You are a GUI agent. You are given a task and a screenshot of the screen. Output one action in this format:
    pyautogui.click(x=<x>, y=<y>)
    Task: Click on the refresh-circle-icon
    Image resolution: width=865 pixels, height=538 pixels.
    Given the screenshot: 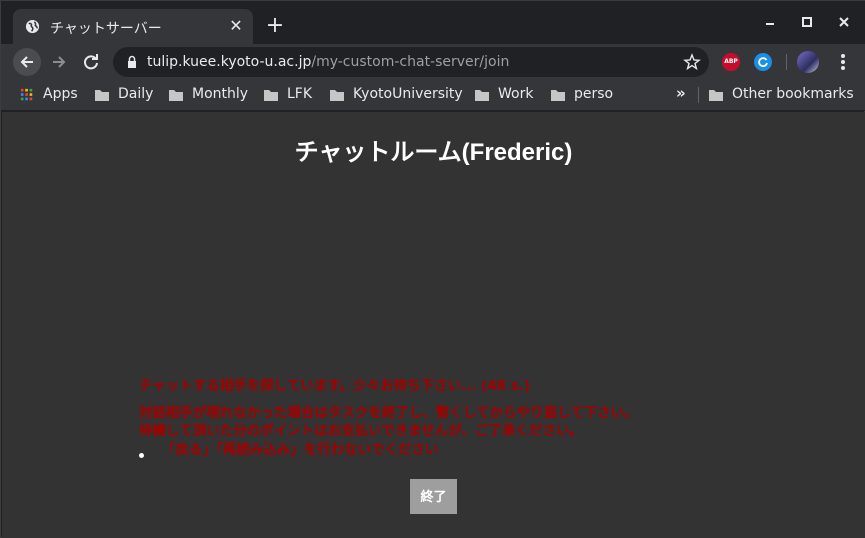 What is the action you would take?
    pyautogui.click(x=763, y=62)
    